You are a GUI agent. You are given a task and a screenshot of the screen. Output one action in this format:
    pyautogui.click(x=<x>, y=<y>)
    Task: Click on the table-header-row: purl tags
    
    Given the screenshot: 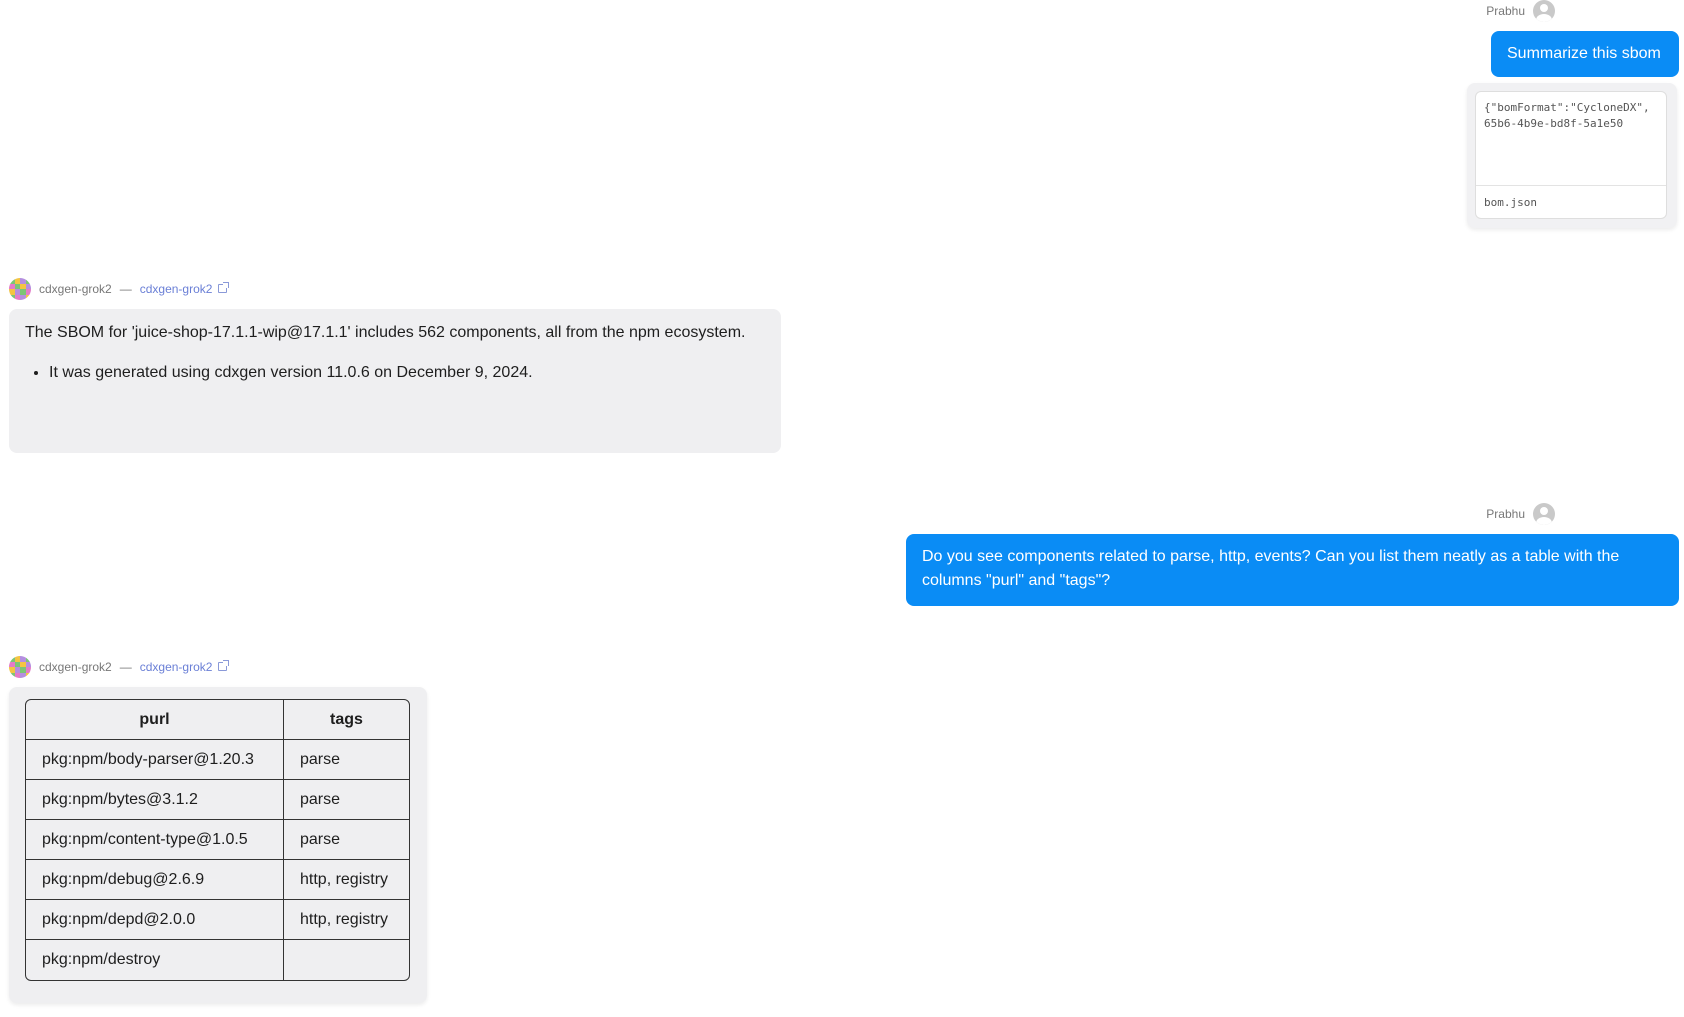 What is the action you would take?
    pyautogui.click(x=217, y=720)
    